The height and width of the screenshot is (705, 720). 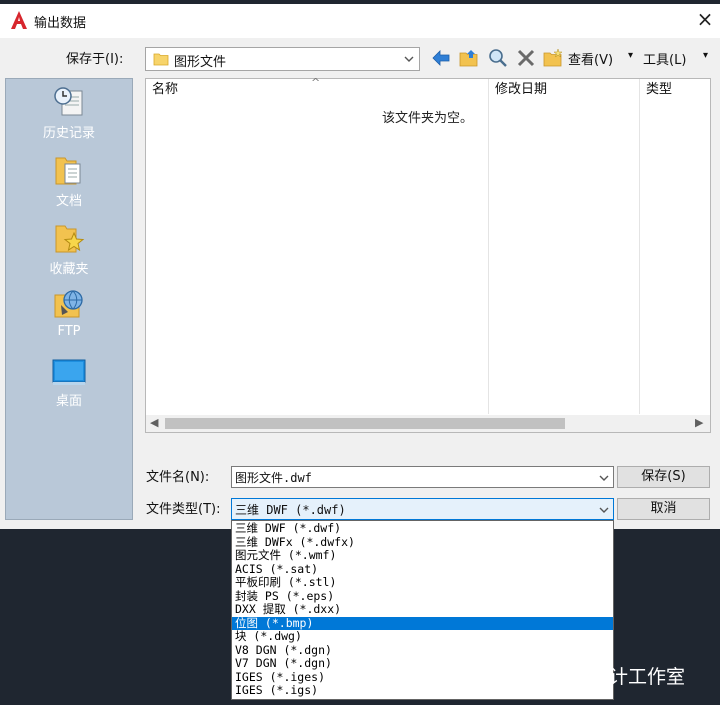 What do you see at coordinates (441, 58) in the screenshot?
I see `back-arrow-icon` at bounding box center [441, 58].